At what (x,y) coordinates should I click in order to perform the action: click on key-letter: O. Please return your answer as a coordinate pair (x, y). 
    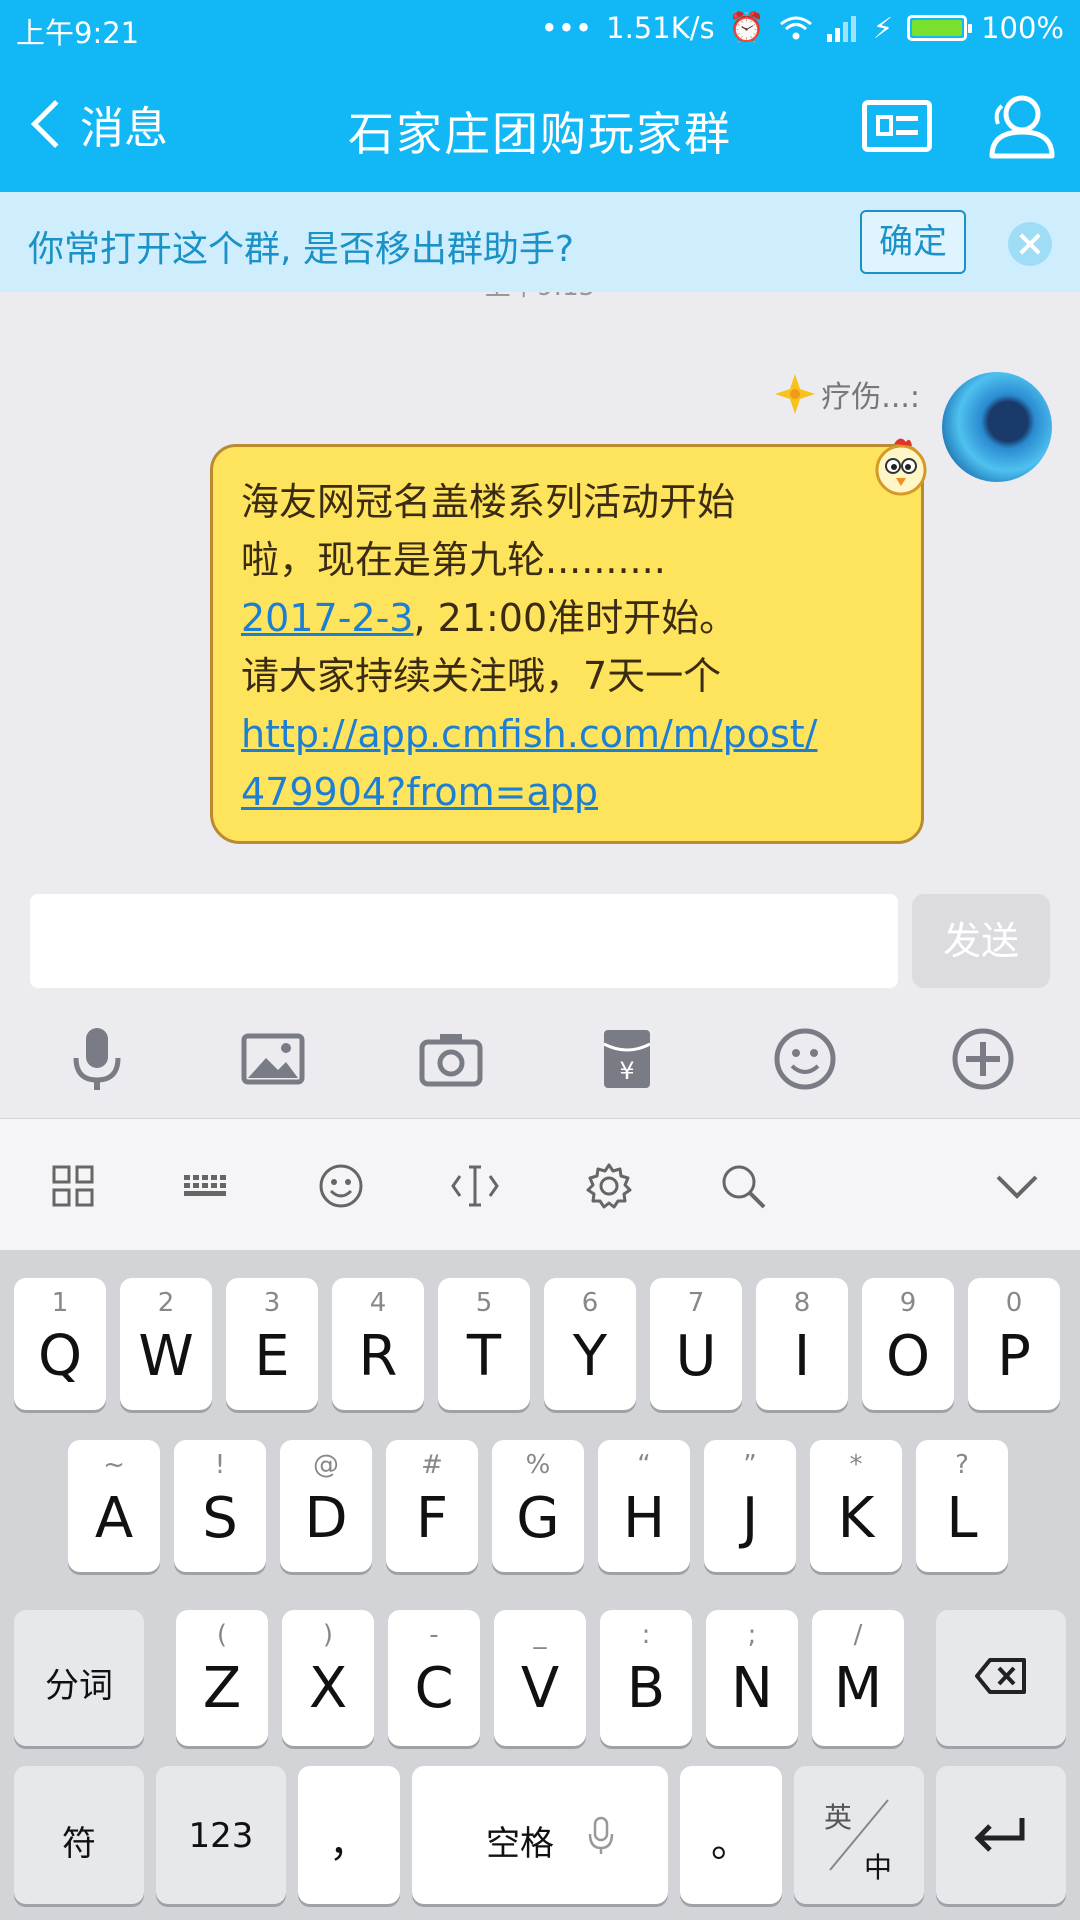
    Looking at the image, I should click on (908, 1356).